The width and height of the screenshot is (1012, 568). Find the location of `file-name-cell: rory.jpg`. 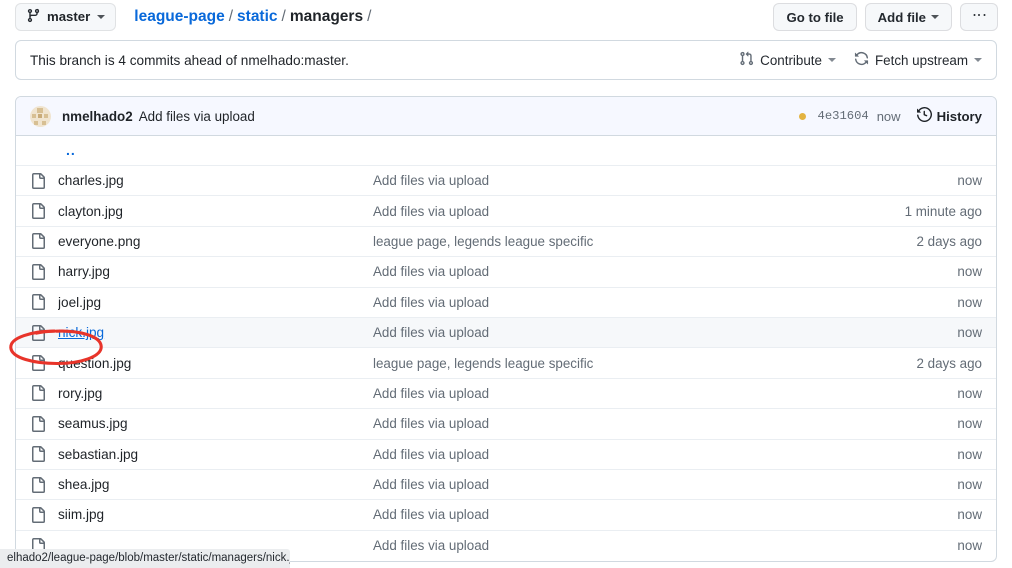

file-name-cell: rory.jpg is located at coordinates (215, 393).